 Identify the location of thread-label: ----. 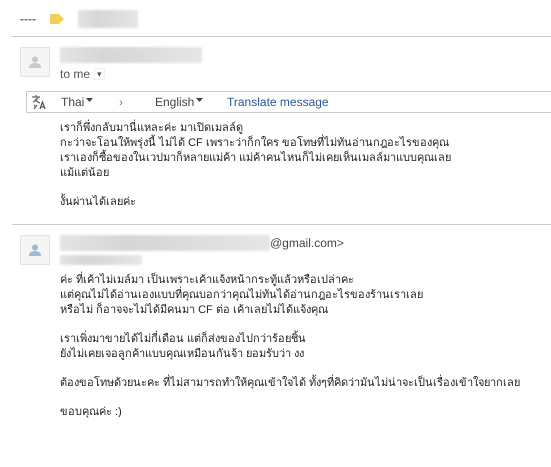
(28, 19).